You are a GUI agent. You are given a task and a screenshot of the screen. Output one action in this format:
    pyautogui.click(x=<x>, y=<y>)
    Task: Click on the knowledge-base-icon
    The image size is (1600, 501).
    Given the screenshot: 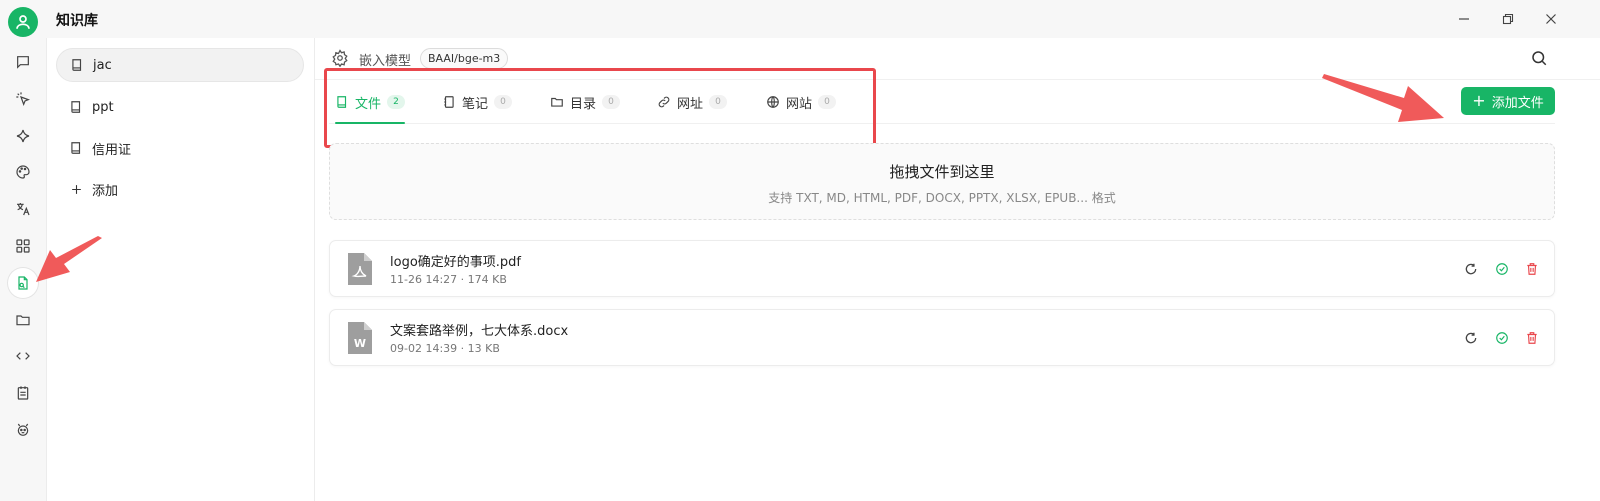 What is the action you would take?
    pyautogui.click(x=23, y=283)
    